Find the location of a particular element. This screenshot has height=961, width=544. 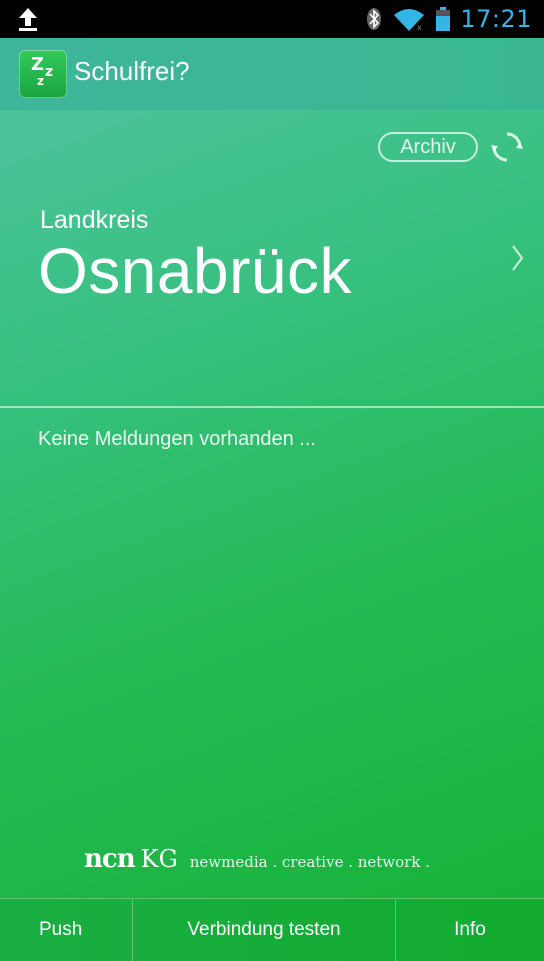

archive-button: Archiv is located at coordinates (428, 147).